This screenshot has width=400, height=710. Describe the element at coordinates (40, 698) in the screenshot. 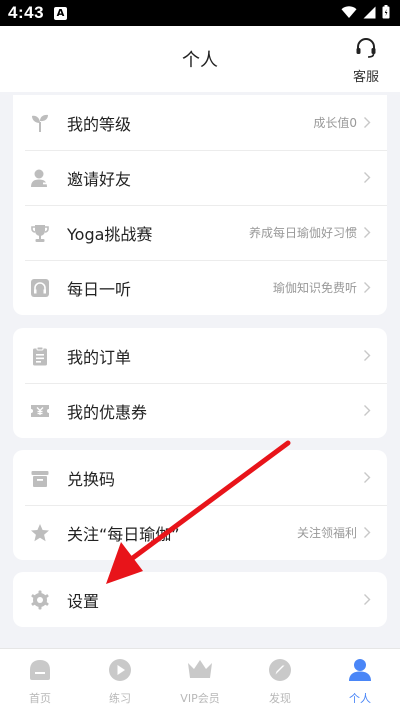

I see `tab-label: 首页` at that location.